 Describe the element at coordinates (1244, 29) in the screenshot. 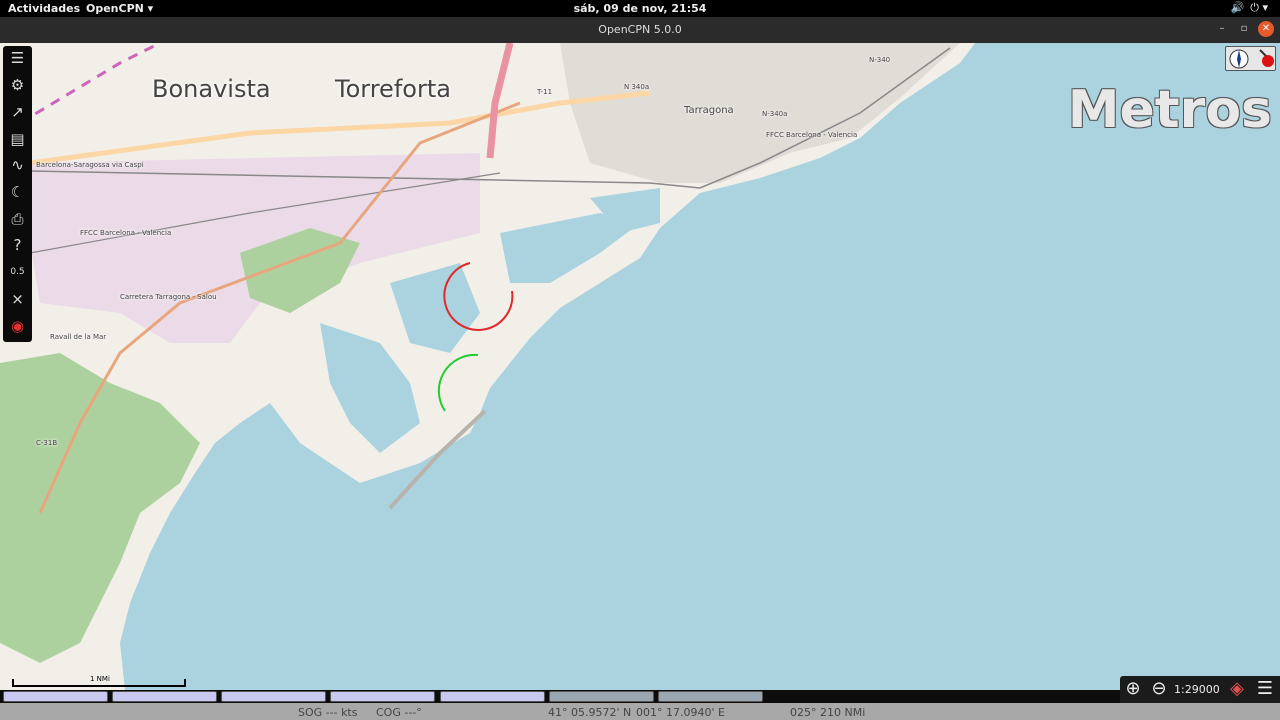

I see `maximize-button: ▫` at that location.